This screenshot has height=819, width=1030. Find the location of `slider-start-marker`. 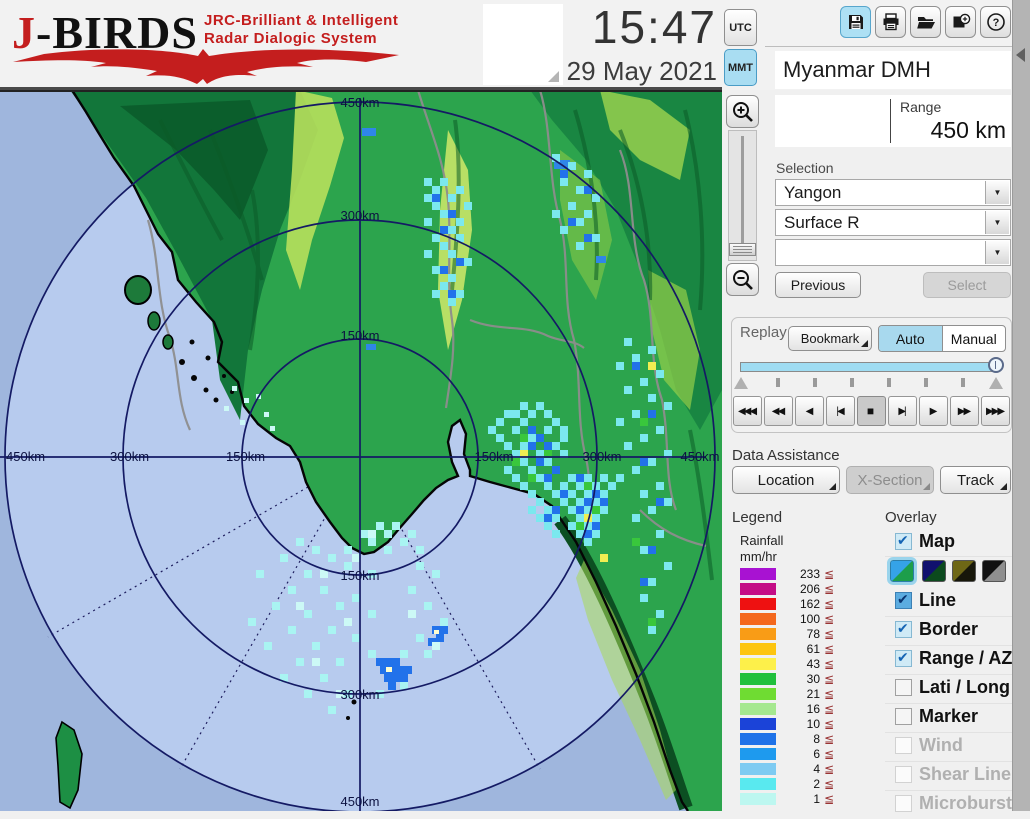

slider-start-marker is located at coordinates (741, 383).